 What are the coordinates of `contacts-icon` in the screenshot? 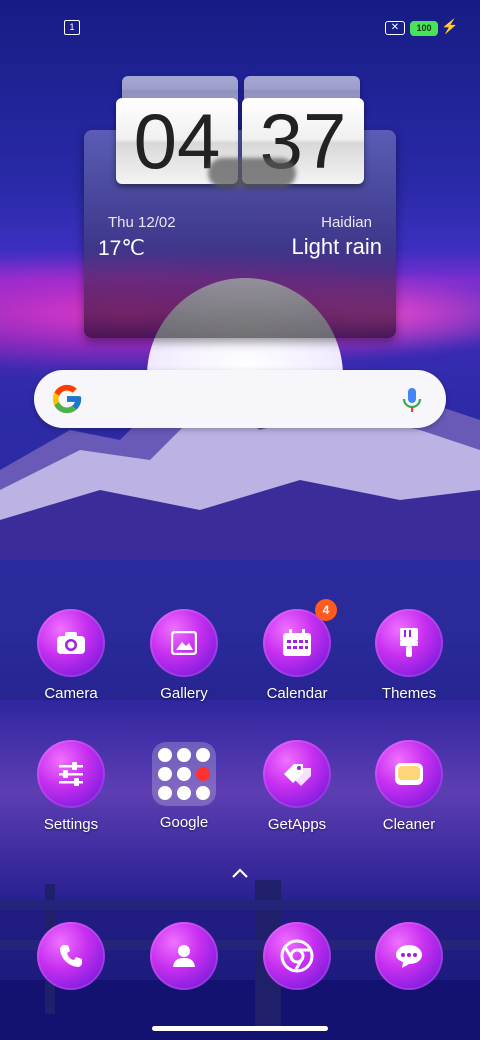 It's located at (184, 956).